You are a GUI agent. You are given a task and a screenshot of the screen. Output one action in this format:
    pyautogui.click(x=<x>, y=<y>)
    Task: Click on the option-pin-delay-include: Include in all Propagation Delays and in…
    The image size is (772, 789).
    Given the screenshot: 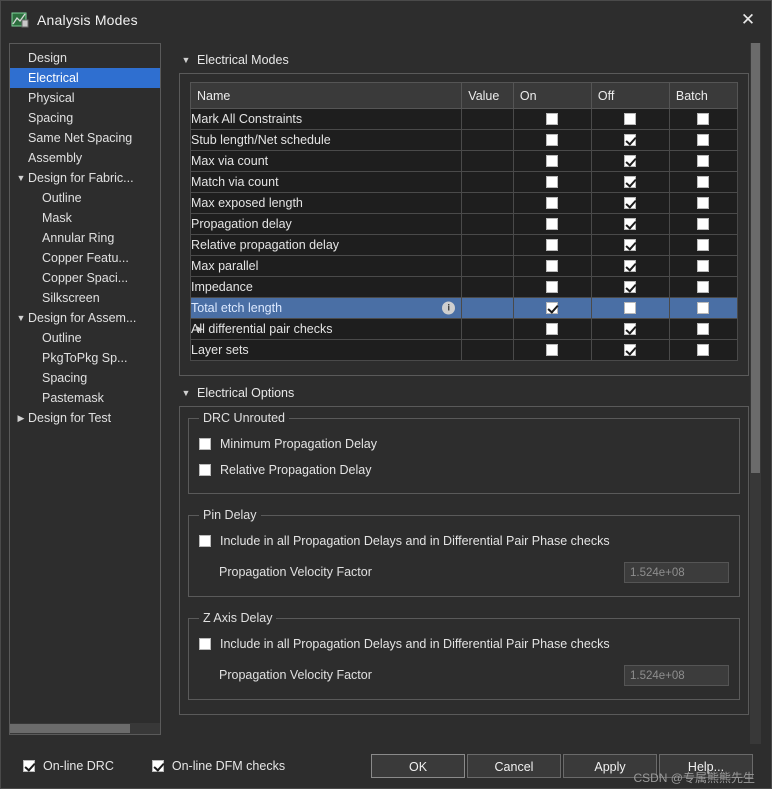 What is the action you would take?
    pyautogui.click(x=464, y=541)
    